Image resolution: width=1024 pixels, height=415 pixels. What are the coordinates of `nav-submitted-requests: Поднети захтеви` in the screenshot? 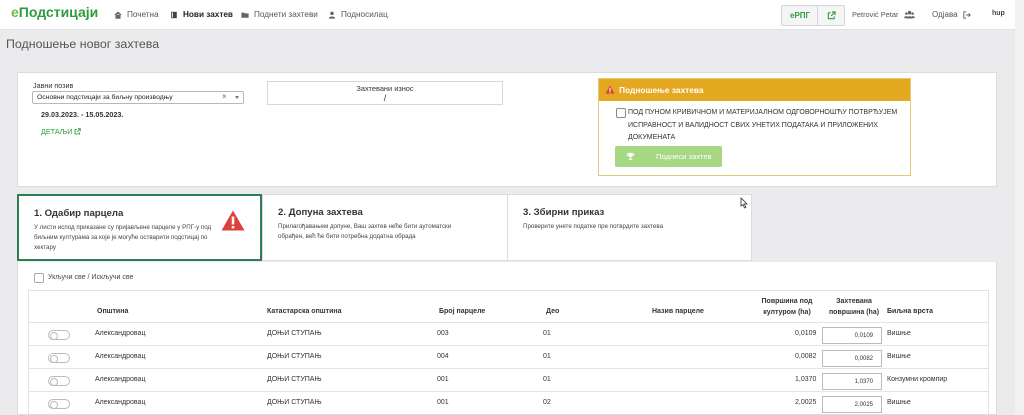 It's located at (279, 14).